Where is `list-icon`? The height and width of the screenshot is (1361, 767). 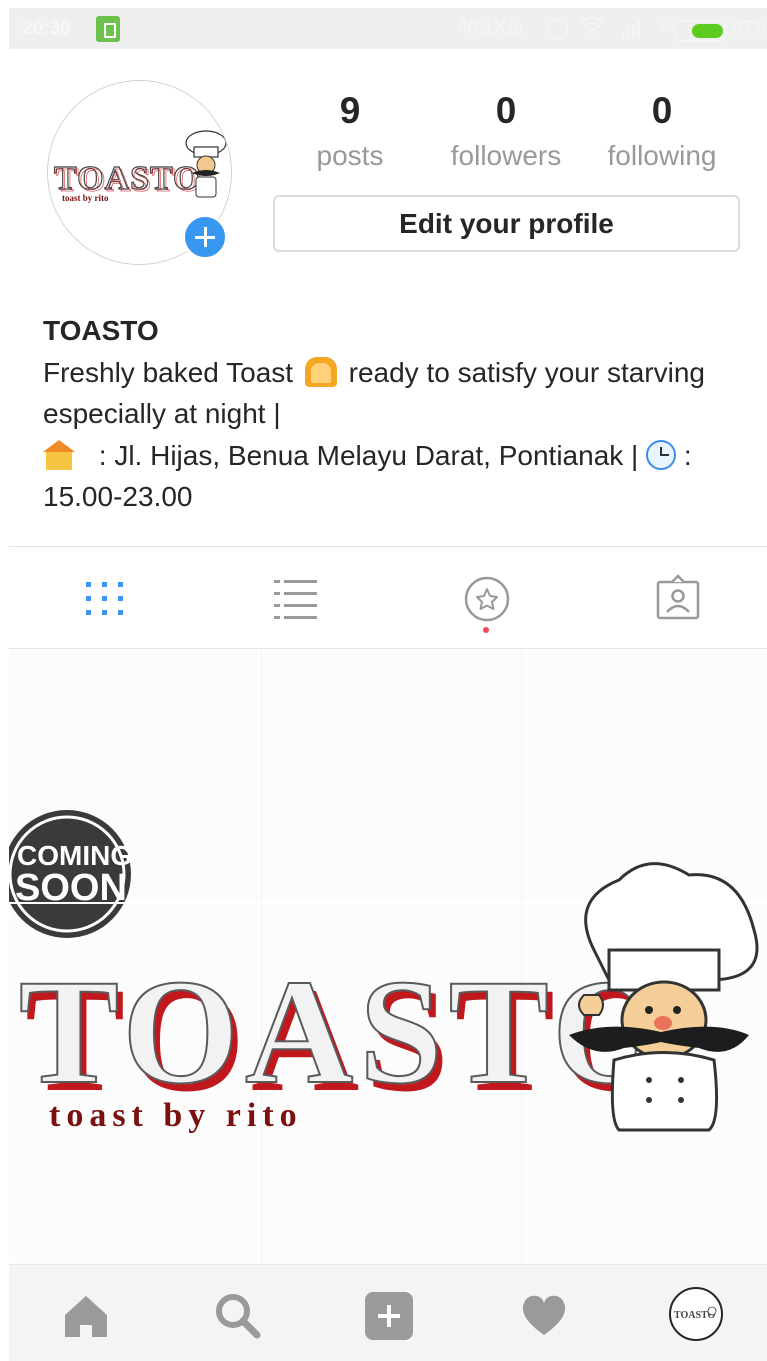 list-icon is located at coordinates (296, 602).